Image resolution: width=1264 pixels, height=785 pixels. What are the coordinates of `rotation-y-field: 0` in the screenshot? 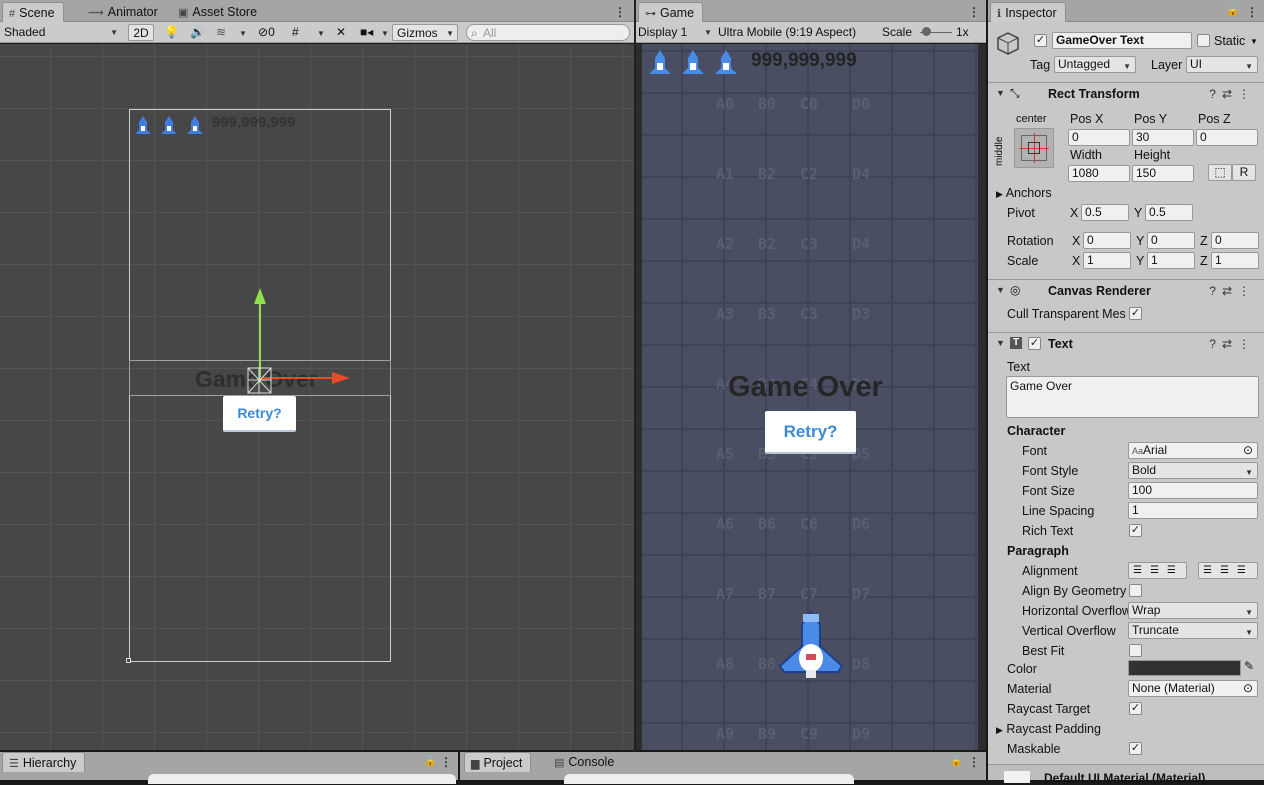 It's located at (1171, 240).